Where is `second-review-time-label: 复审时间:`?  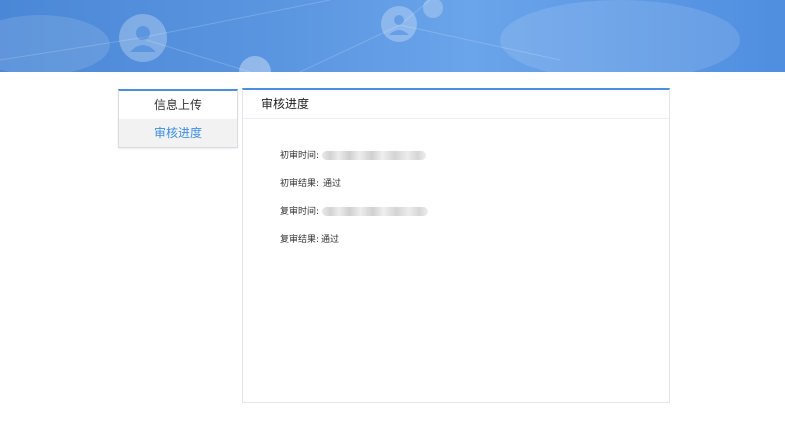
second-review-time-label: 复审时间: is located at coordinates (300, 212).